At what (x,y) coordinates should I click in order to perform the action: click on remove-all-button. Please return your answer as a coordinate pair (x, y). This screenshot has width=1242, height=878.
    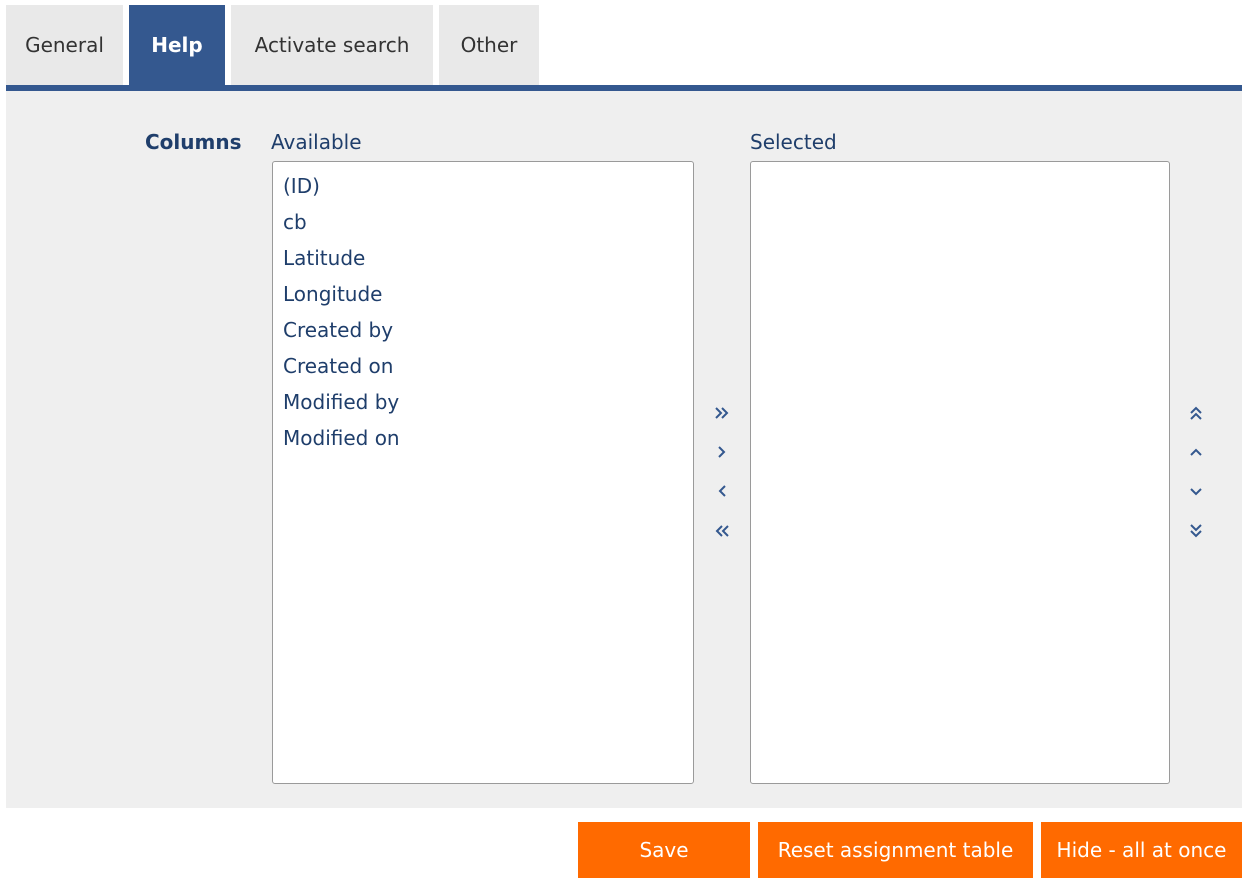
    Looking at the image, I should click on (722, 531).